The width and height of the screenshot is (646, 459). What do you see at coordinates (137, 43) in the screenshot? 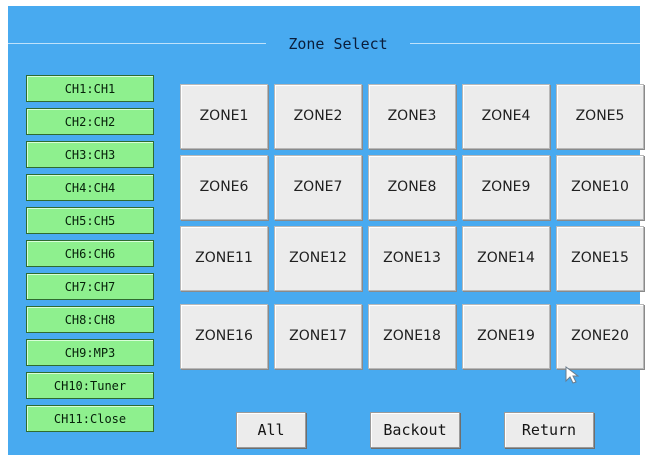
I see `header-divider-left` at bounding box center [137, 43].